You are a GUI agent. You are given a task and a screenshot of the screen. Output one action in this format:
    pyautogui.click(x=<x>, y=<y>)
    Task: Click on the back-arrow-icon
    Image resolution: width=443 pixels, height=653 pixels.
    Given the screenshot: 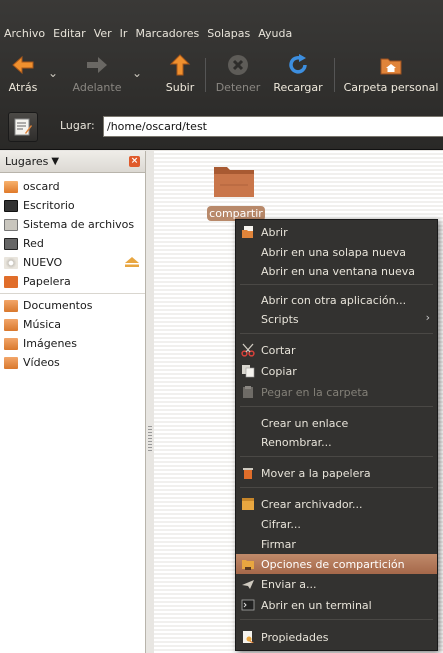 What is the action you would take?
    pyautogui.click(x=23, y=65)
    